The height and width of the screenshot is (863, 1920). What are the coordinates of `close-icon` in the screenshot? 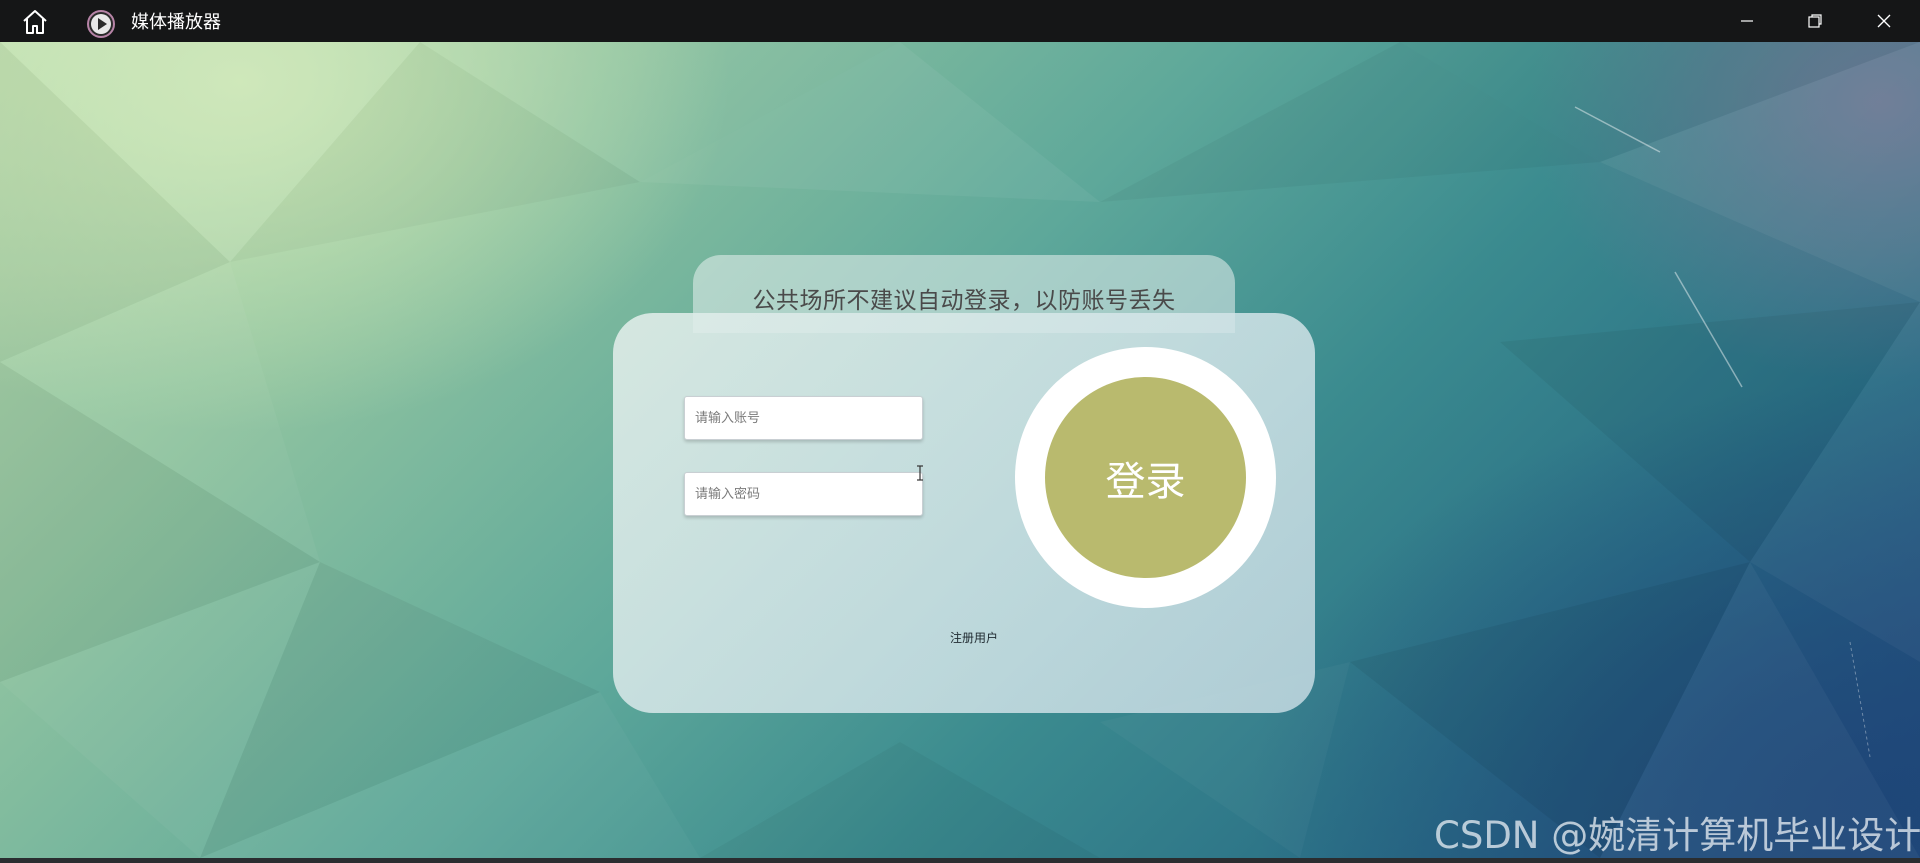 It's located at (1884, 21).